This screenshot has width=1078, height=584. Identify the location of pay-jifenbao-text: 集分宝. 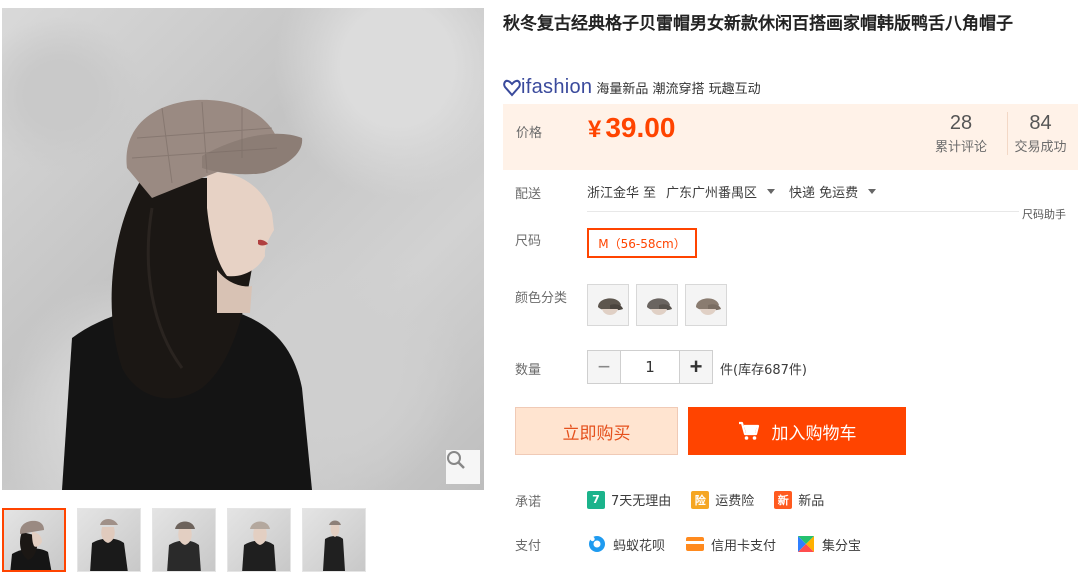
(842, 546).